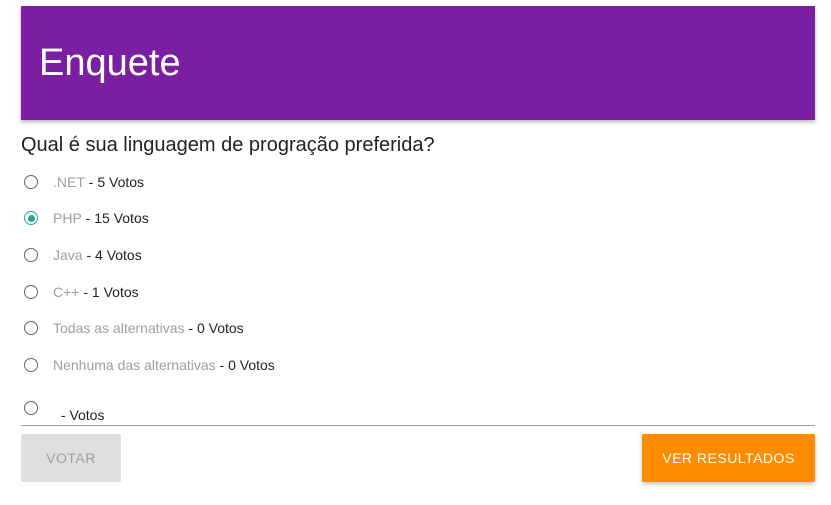 Image resolution: width=831 pixels, height=505 pixels. I want to click on option-name: Todas as alternativas, so click(119, 328).